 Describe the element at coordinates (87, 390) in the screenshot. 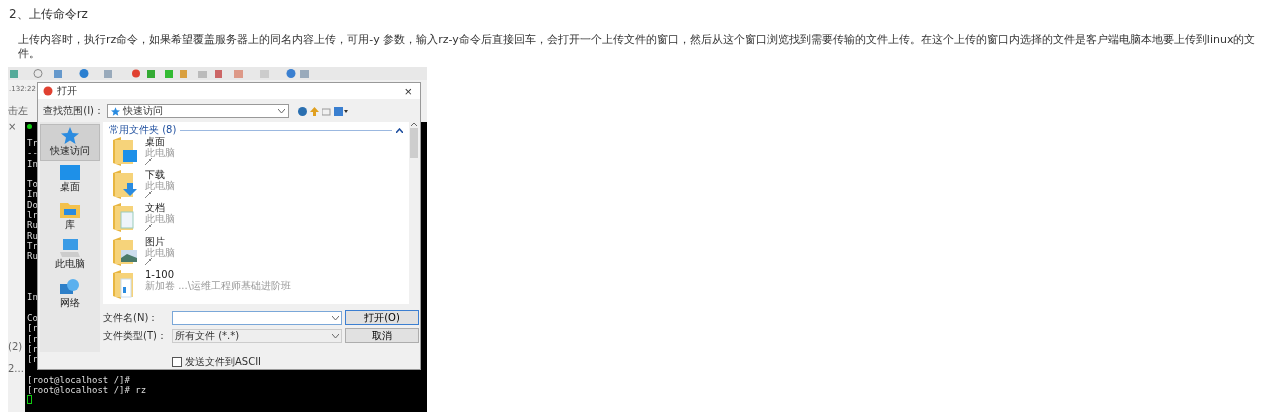

I see `terminal-line: [root@localhost /]# rz` at that location.